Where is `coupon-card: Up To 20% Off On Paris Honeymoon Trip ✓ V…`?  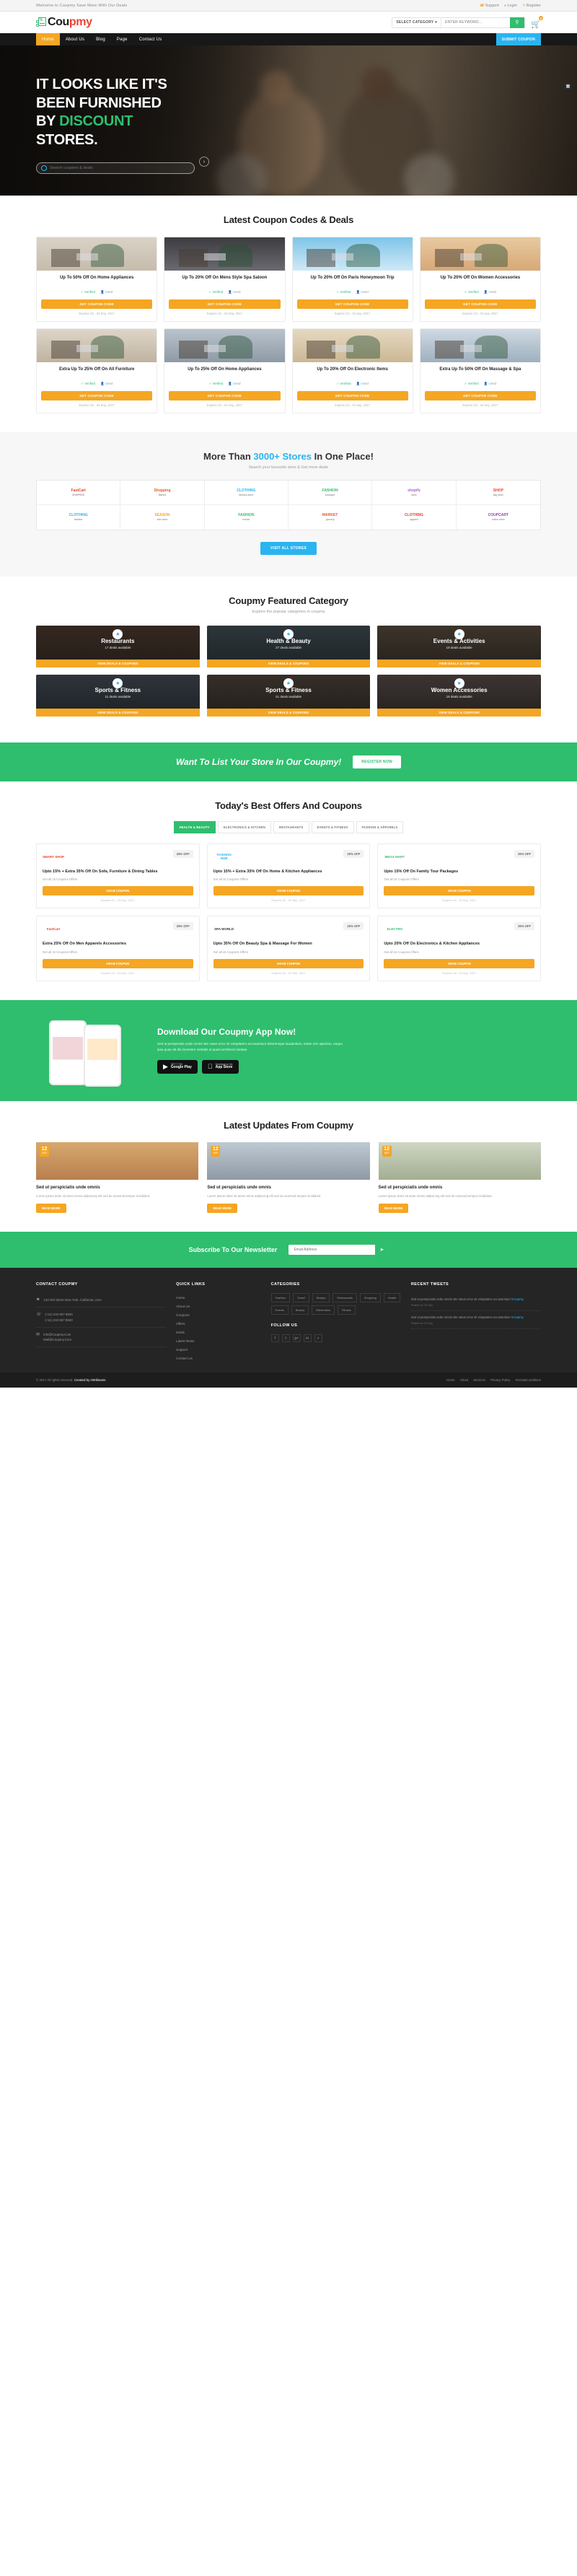
coupon-card: Up To 20% Off On Paris Honeymoon Trip ✓ V… is located at coordinates (352, 279).